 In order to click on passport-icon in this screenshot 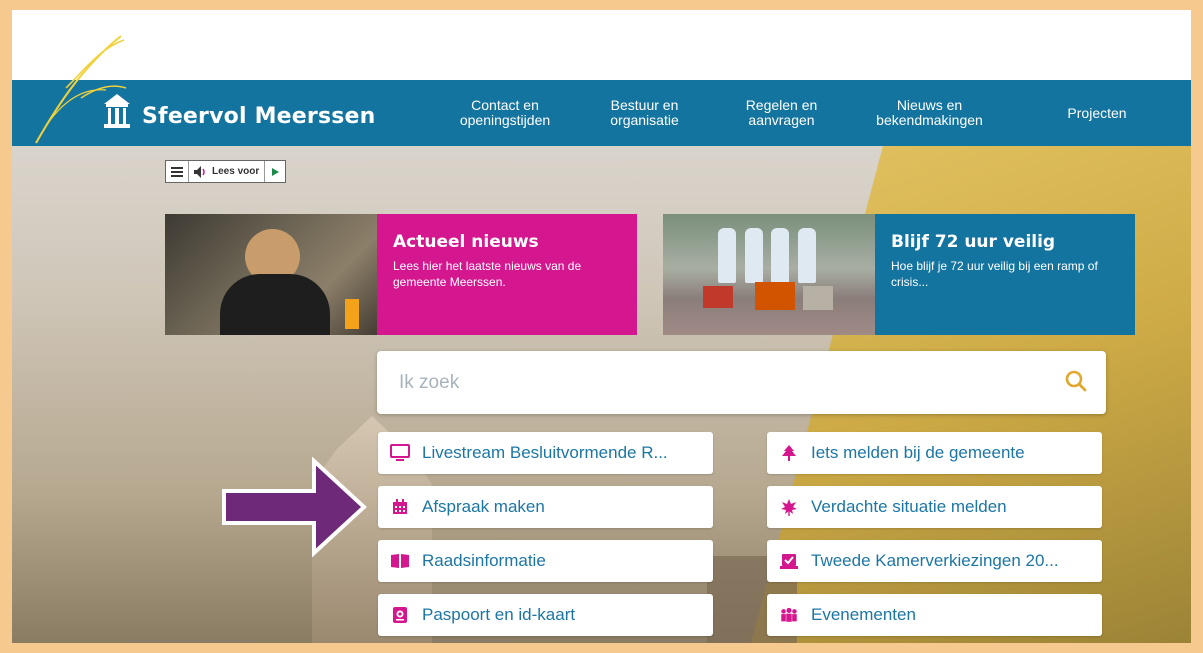, I will do `click(400, 615)`.